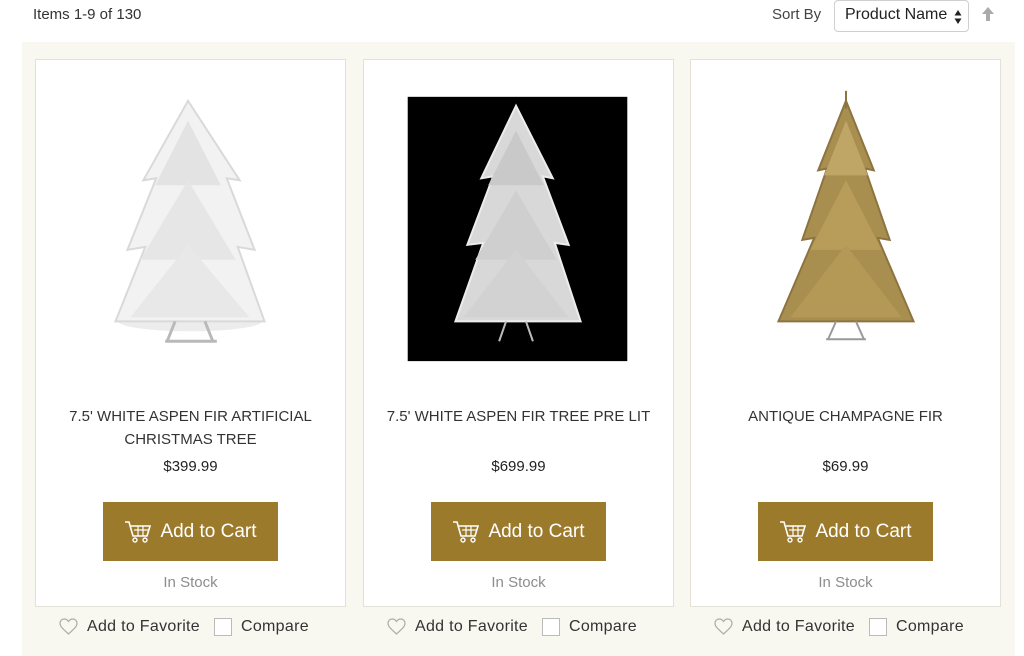 This screenshot has height=656, width=1024. Describe the element at coordinates (190, 466) in the screenshot. I see `product-price: $399.99` at that location.